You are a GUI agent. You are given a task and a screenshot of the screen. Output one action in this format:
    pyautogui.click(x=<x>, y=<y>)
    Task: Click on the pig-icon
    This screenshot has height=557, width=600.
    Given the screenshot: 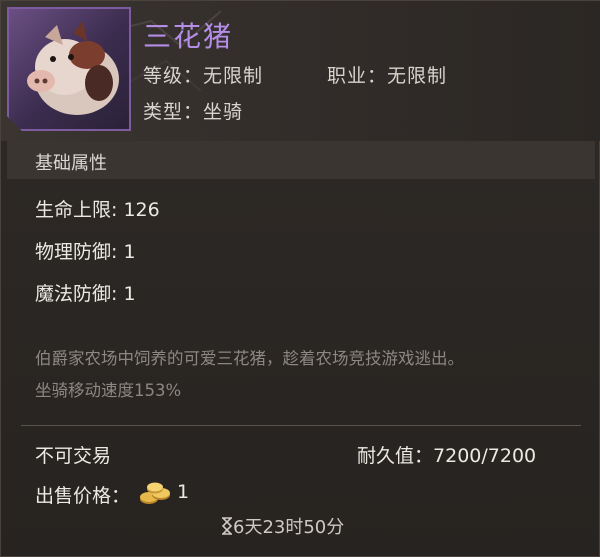 What is the action you would take?
    pyautogui.click(x=73, y=68)
    